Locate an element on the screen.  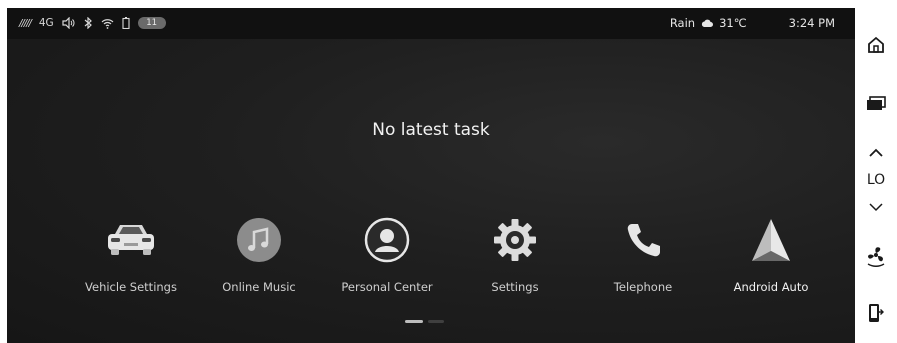
temperature-readout: 31℃ is located at coordinates (733, 23).